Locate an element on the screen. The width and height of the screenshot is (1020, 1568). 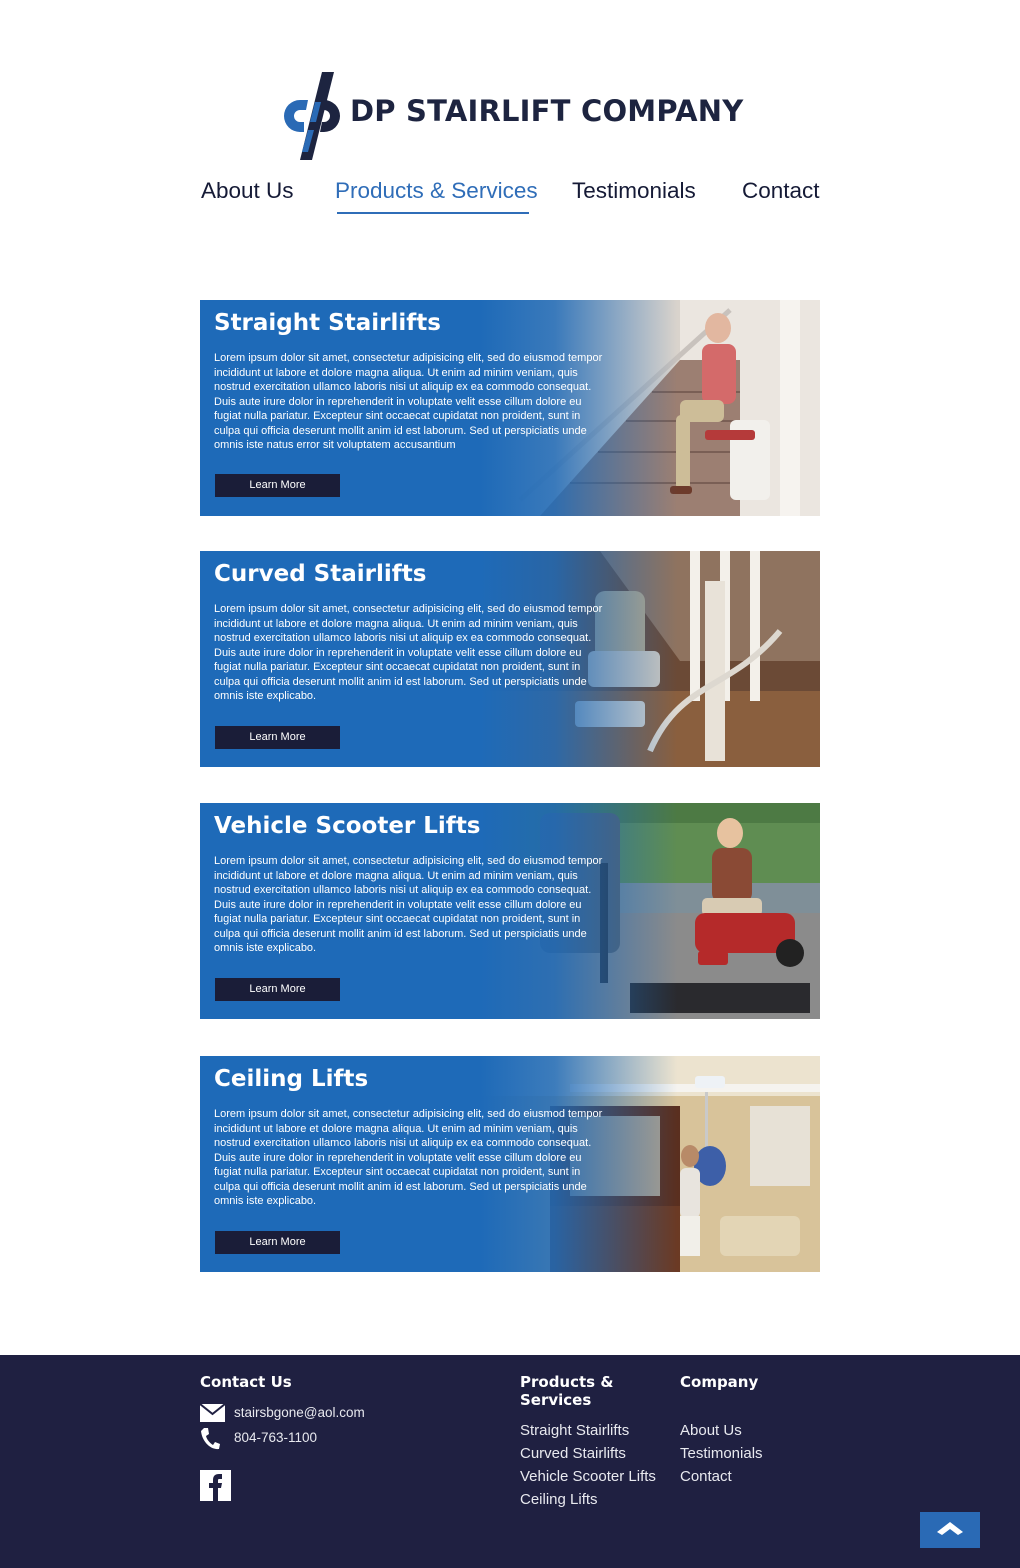
footer-link-vehicle-scooter-lifts: Vehicle Scooter Lifts is located at coordinates (588, 1476).